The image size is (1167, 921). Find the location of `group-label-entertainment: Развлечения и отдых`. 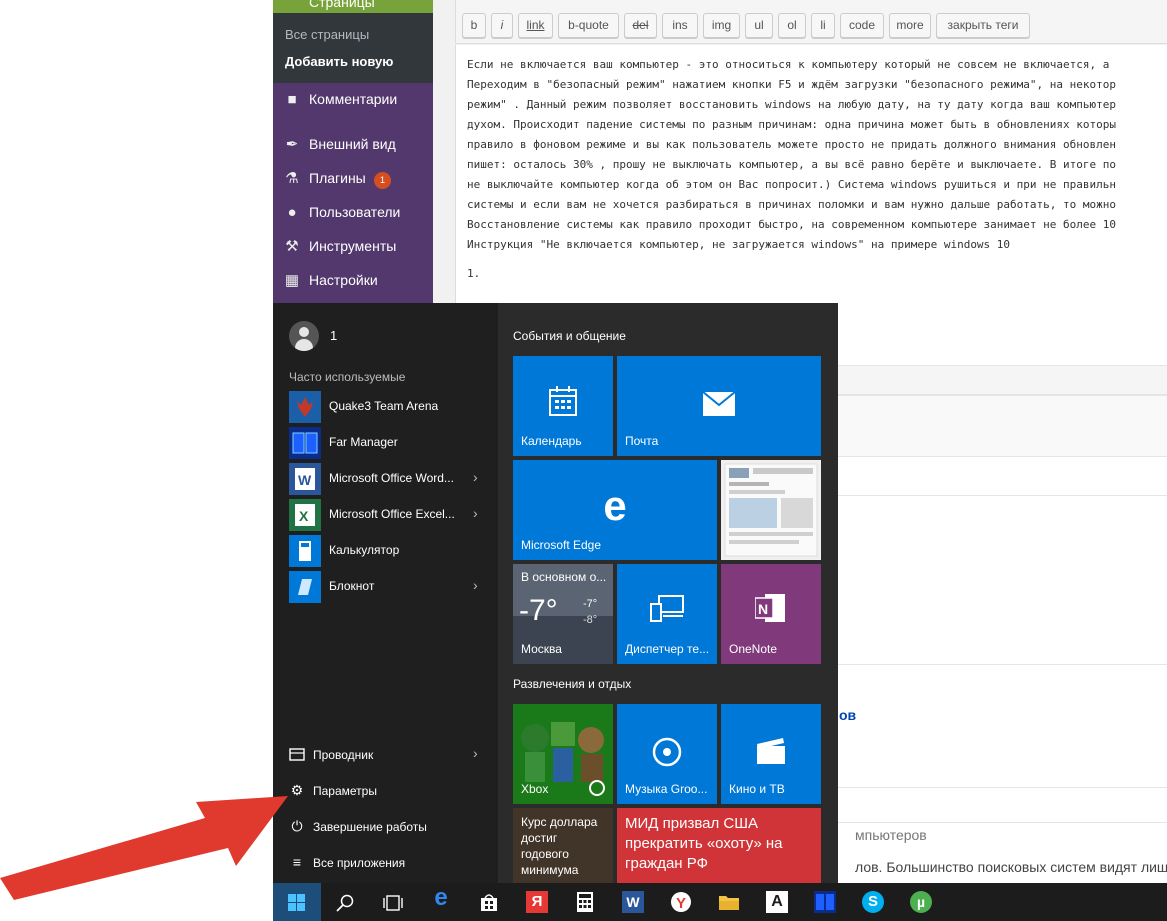

group-label-entertainment: Развлечения и отдых is located at coordinates (572, 684).